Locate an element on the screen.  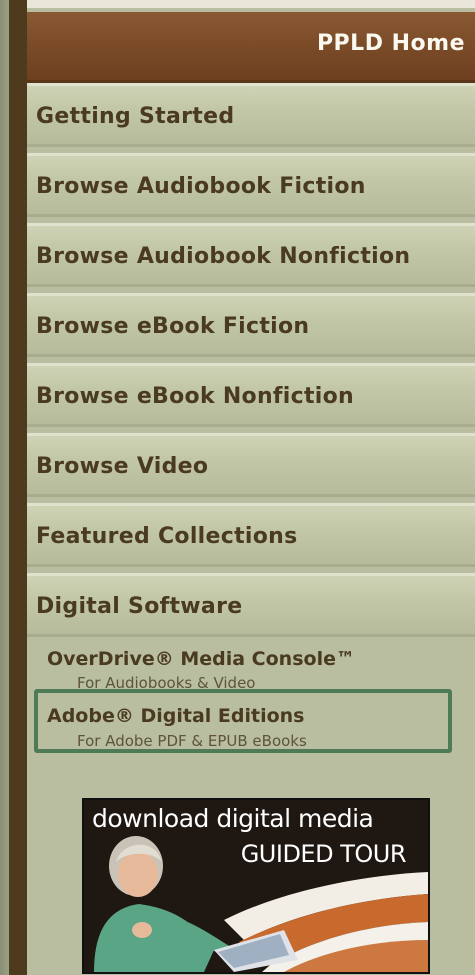
nav-browse-audiobook-nonfiction: Browse Audiobook Nonfiction is located at coordinates (251, 255).